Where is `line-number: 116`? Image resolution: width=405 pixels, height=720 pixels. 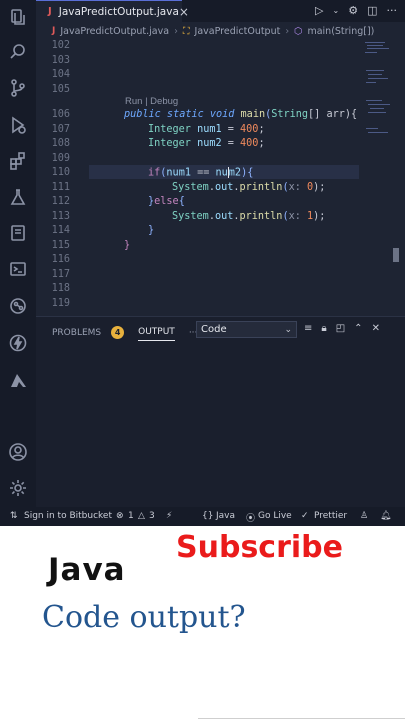 line-number: 116 is located at coordinates (60, 259).